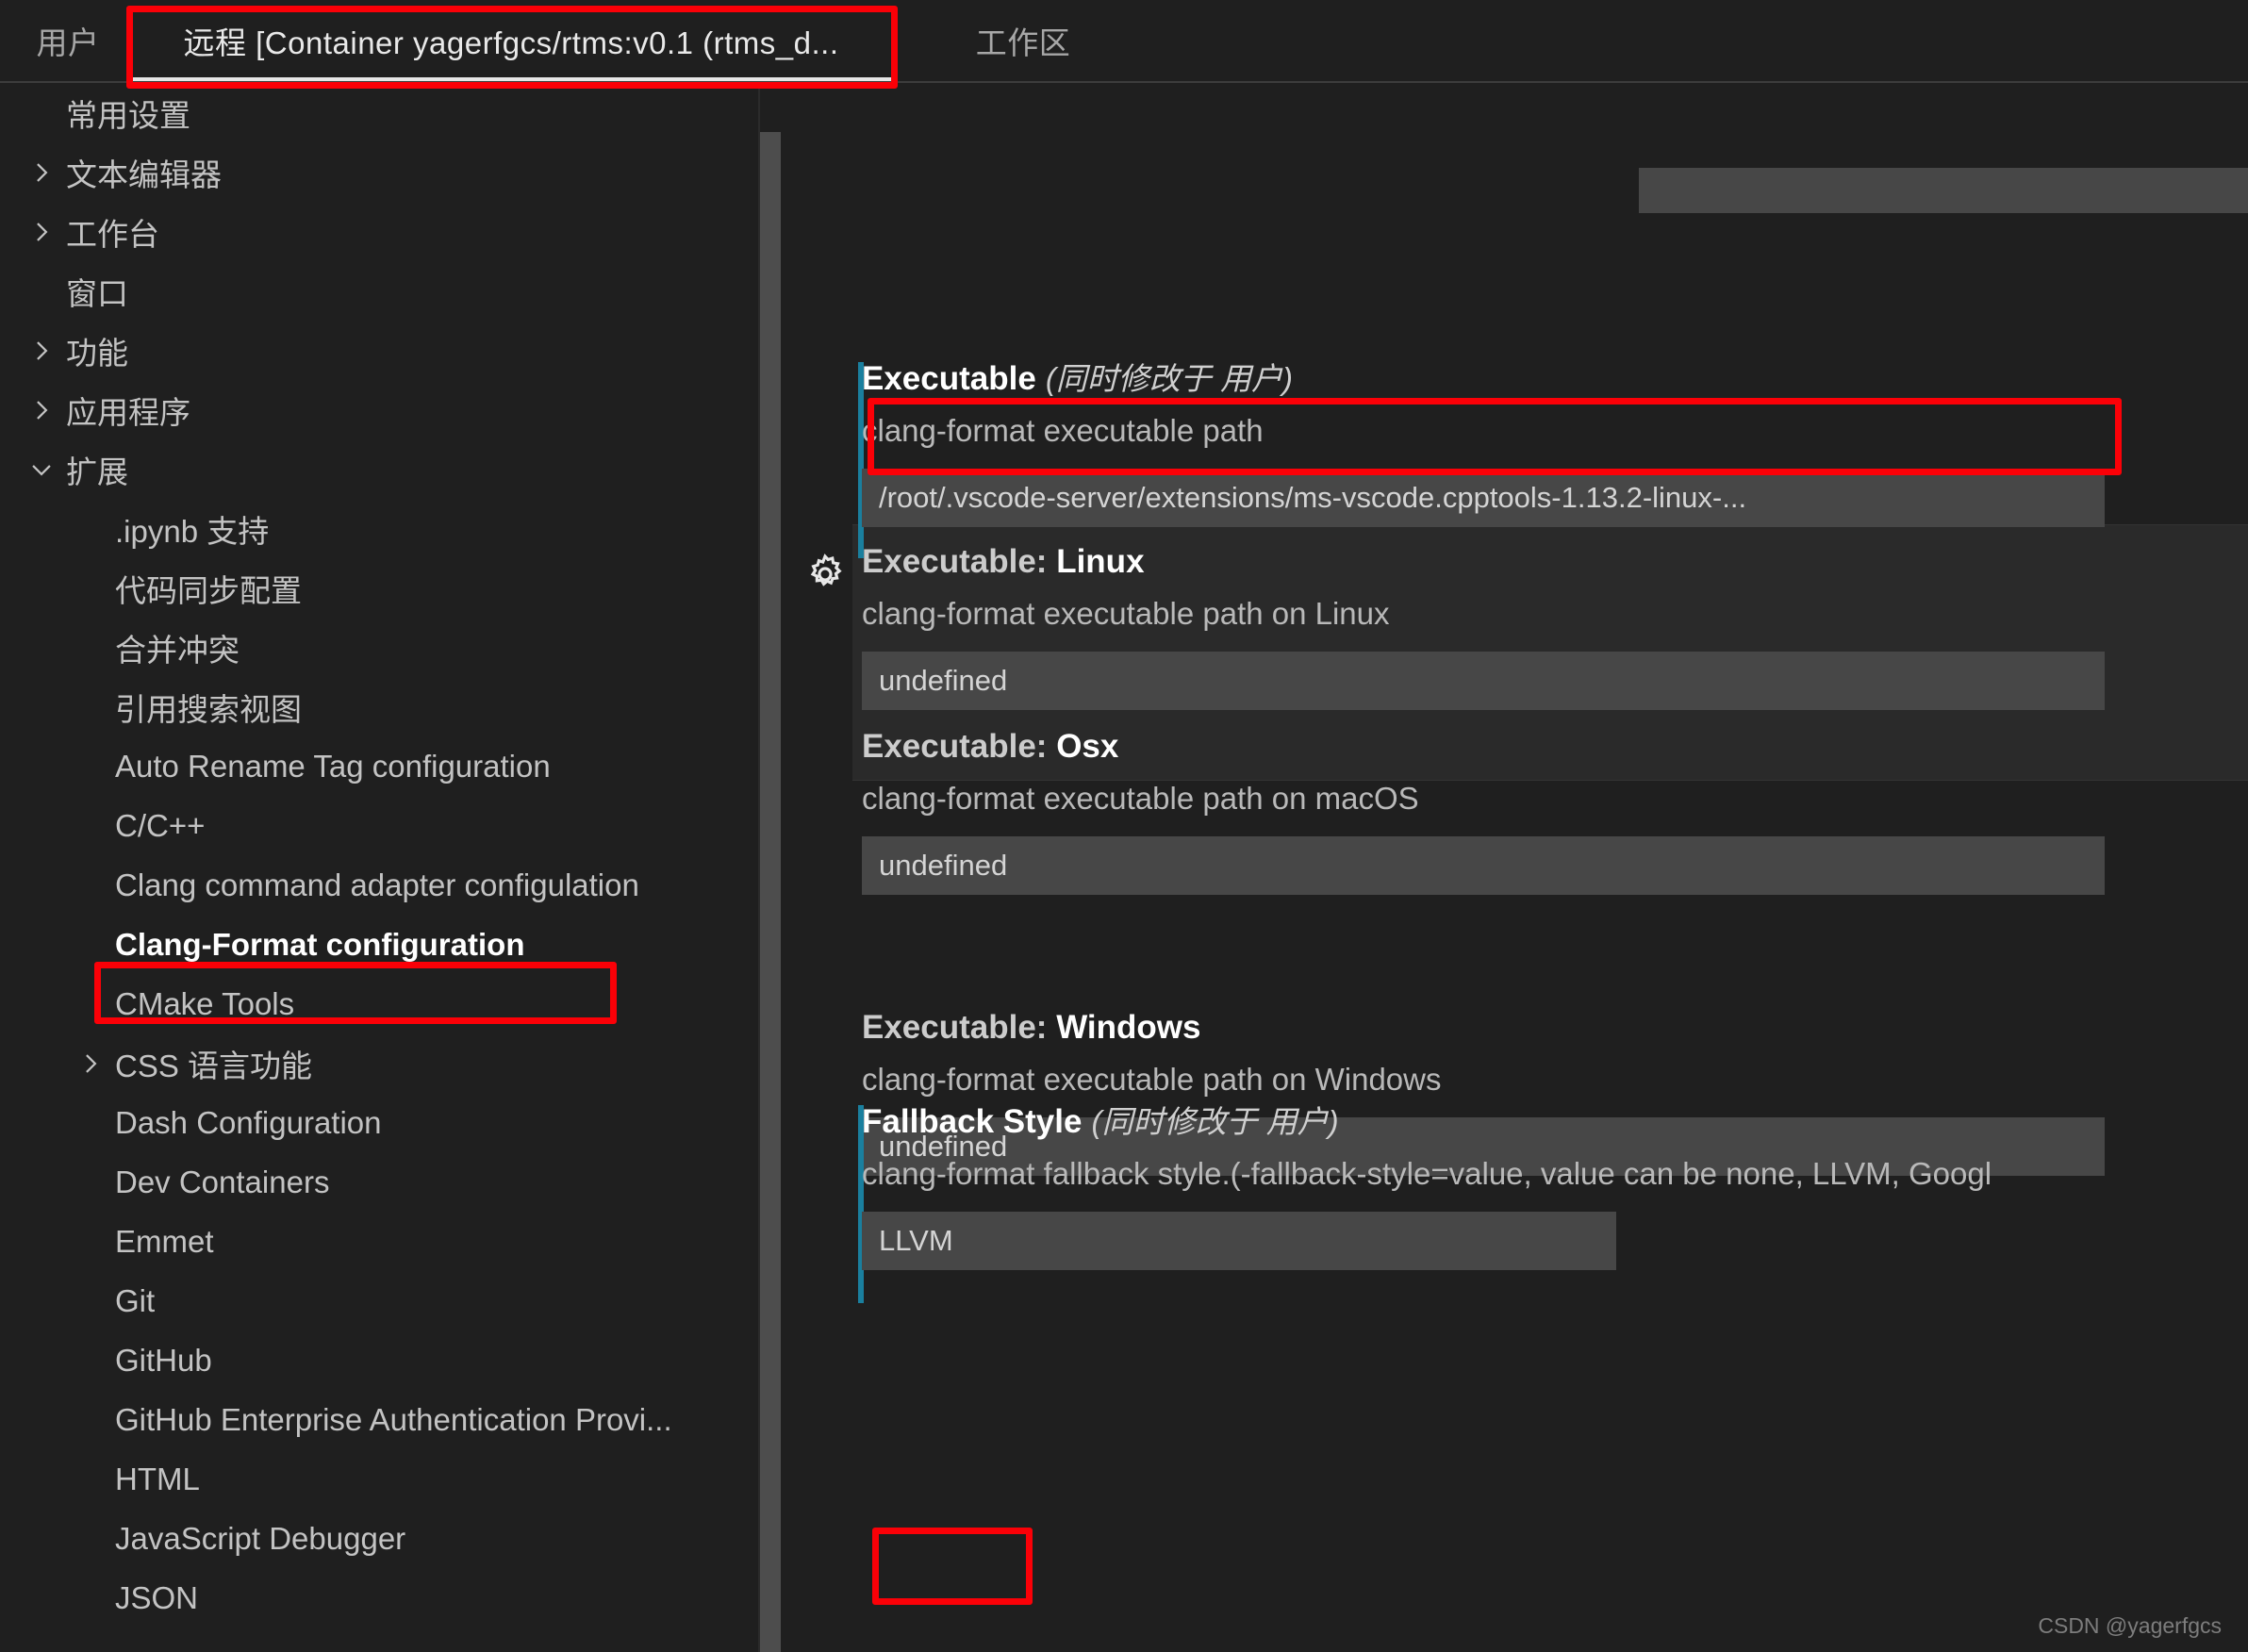 The height and width of the screenshot is (1652, 2248). What do you see at coordinates (1215, 1121) in the screenshot?
I see `setting-fallback-style-modified-note: (同时修改于 用户)` at bounding box center [1215, 1121].